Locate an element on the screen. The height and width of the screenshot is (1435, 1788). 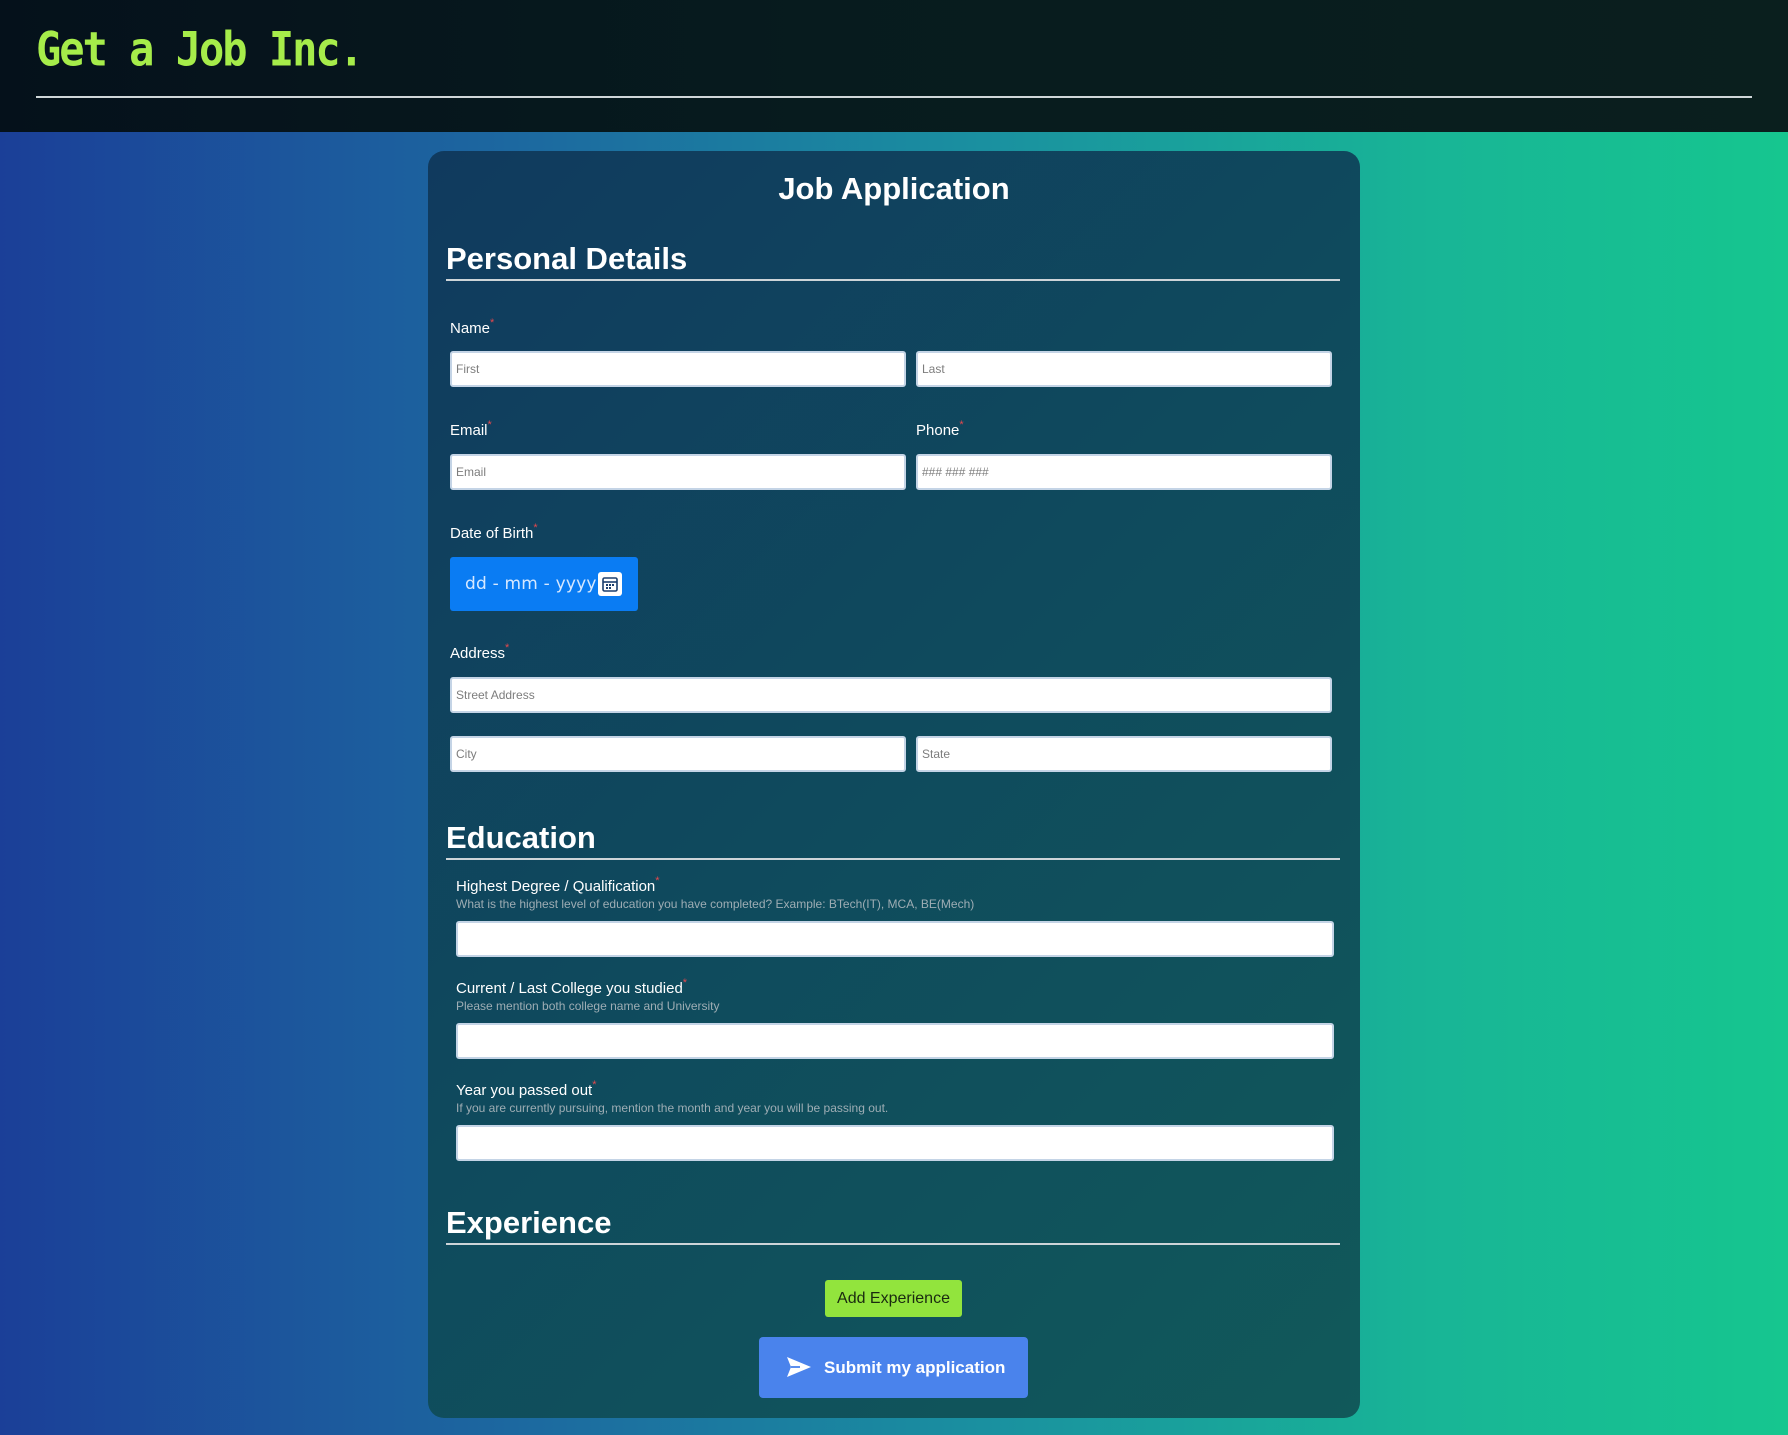
degree-label: Highest Degree / Qualification* is located at coordinates (558, 885).